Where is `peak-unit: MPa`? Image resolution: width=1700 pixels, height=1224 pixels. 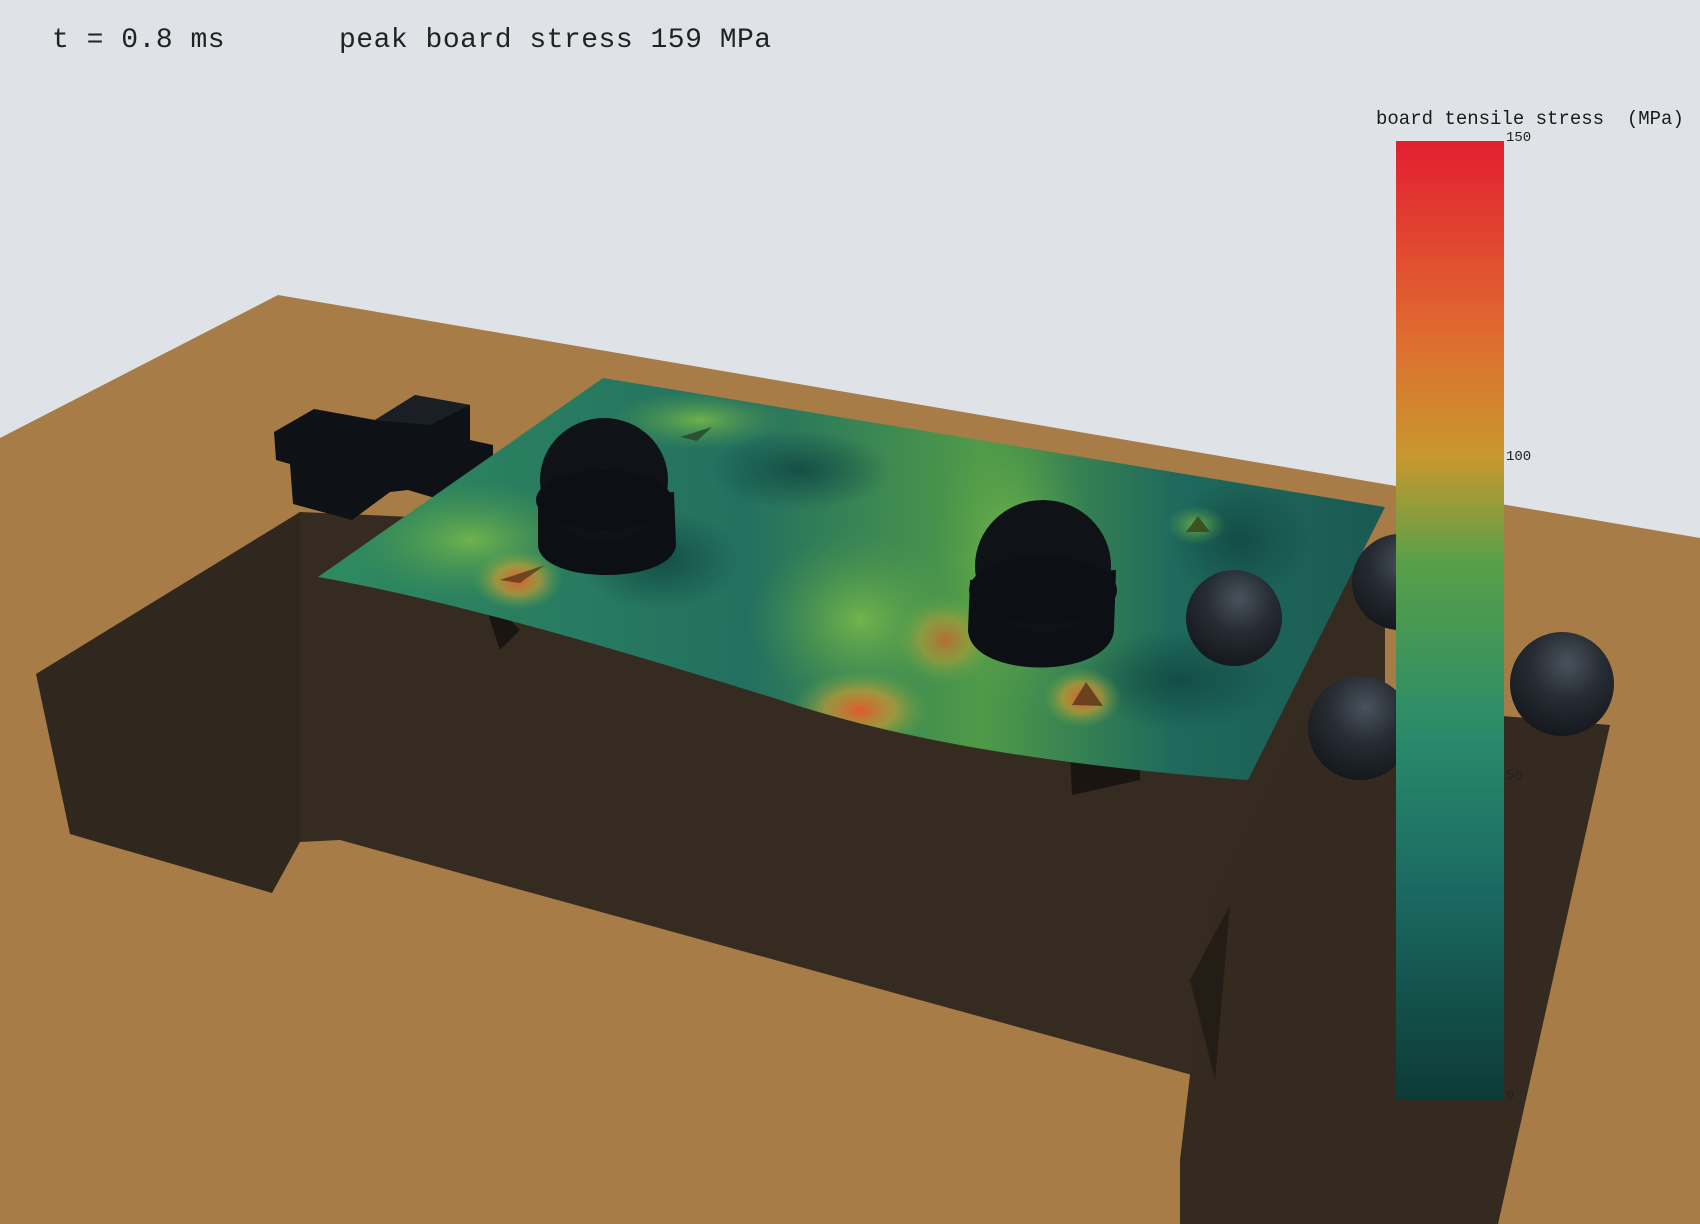 peak-unit: MPa is located at coordinates (745, 40).